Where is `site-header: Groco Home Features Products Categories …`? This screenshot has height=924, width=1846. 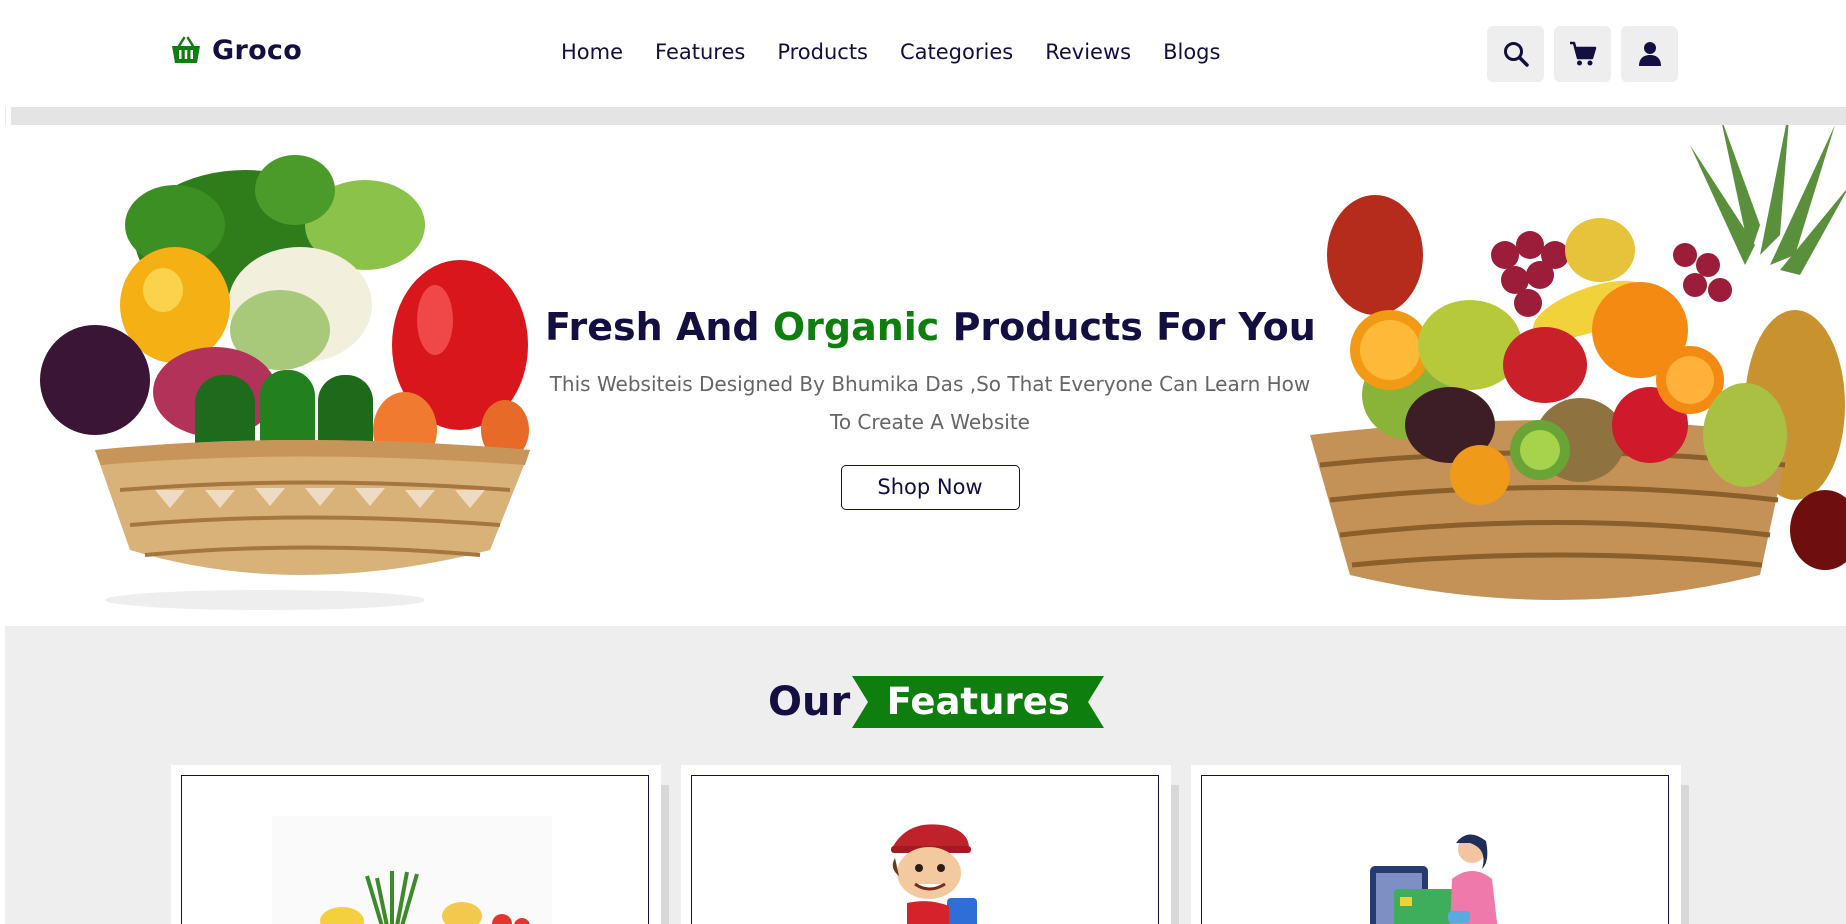 site-header: Groco Home Features Products Categories … is located at coordinates (923, 53).